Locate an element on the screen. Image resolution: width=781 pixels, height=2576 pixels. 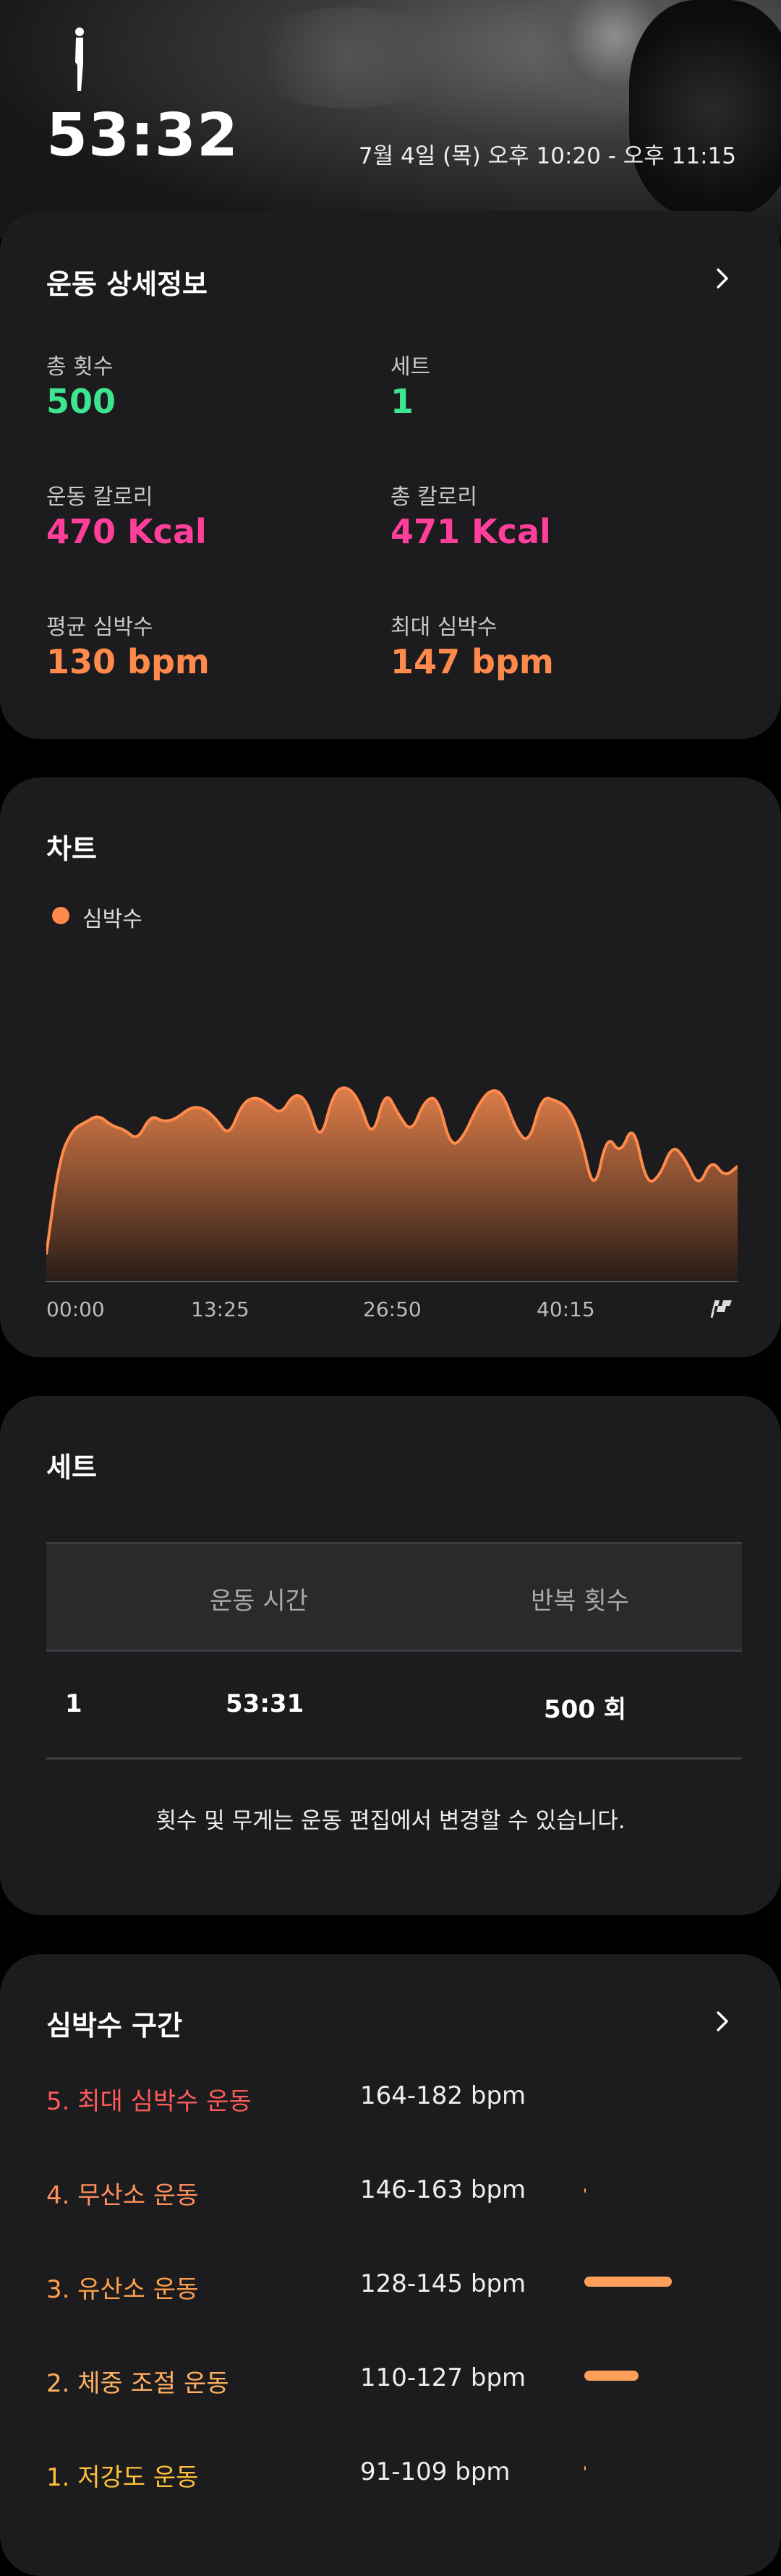
checkered-flag-icon is located at coordinates (721, 1309).